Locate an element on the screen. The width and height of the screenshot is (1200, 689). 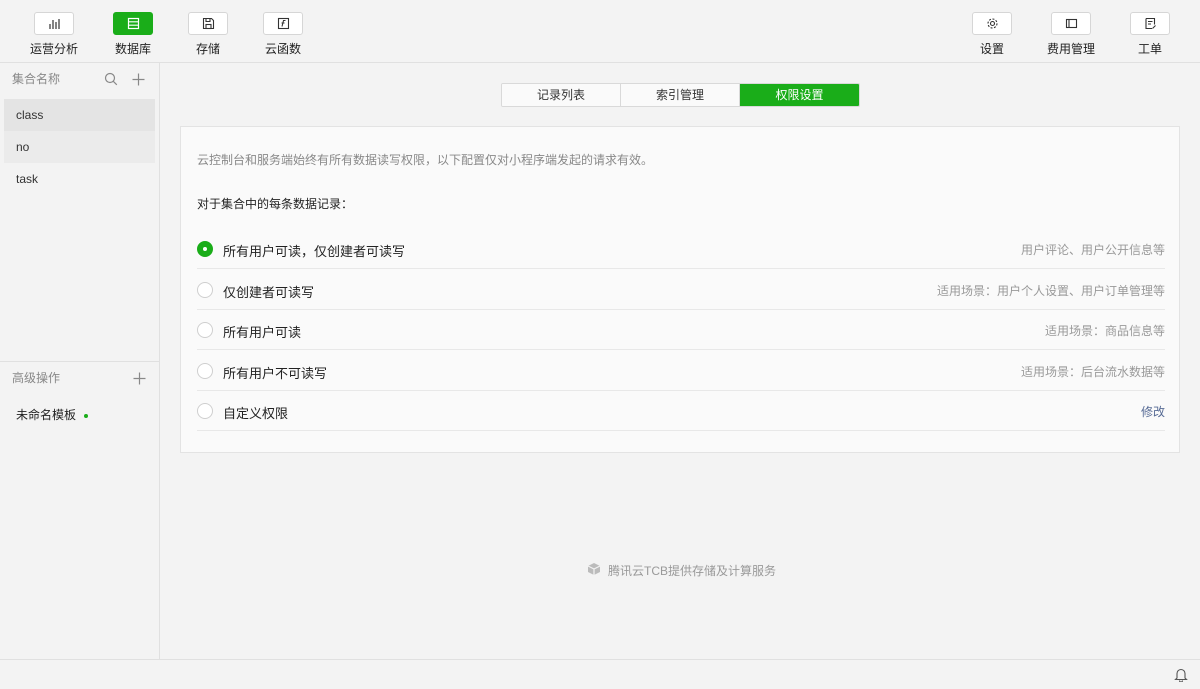
permission-hint: 适用场景：用户个人设置、用户订单管理等 is located at coordinates (1050, 291).